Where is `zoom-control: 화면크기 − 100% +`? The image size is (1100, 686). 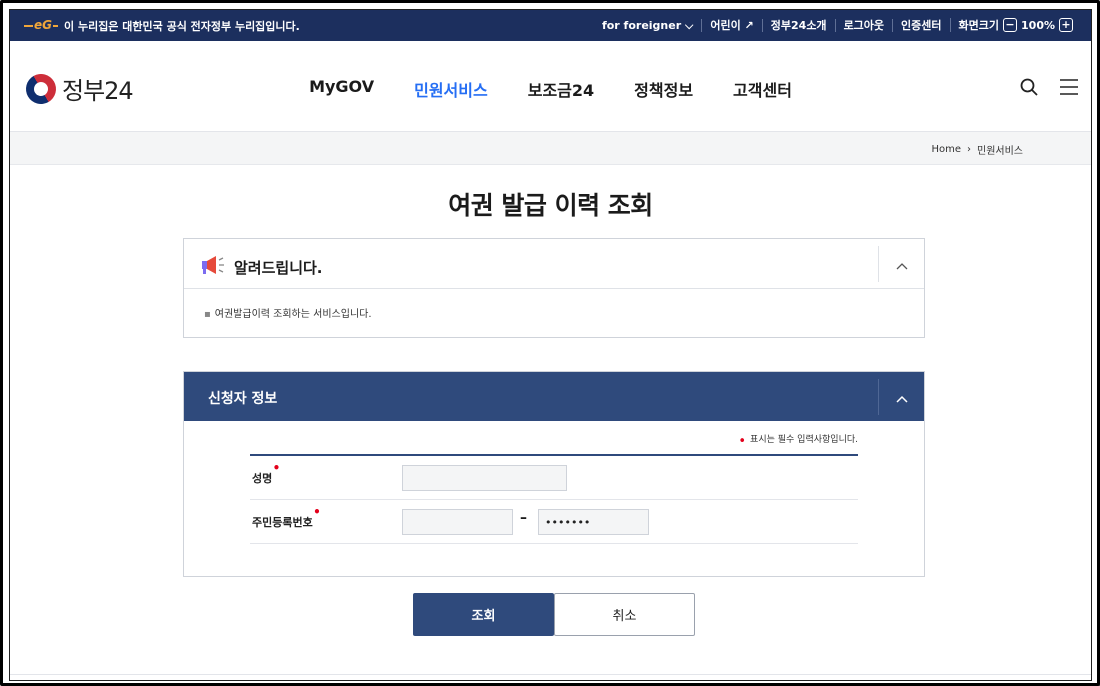 zoom-control: 화면크기 − 100% + is located at coordinates (1015, 25).